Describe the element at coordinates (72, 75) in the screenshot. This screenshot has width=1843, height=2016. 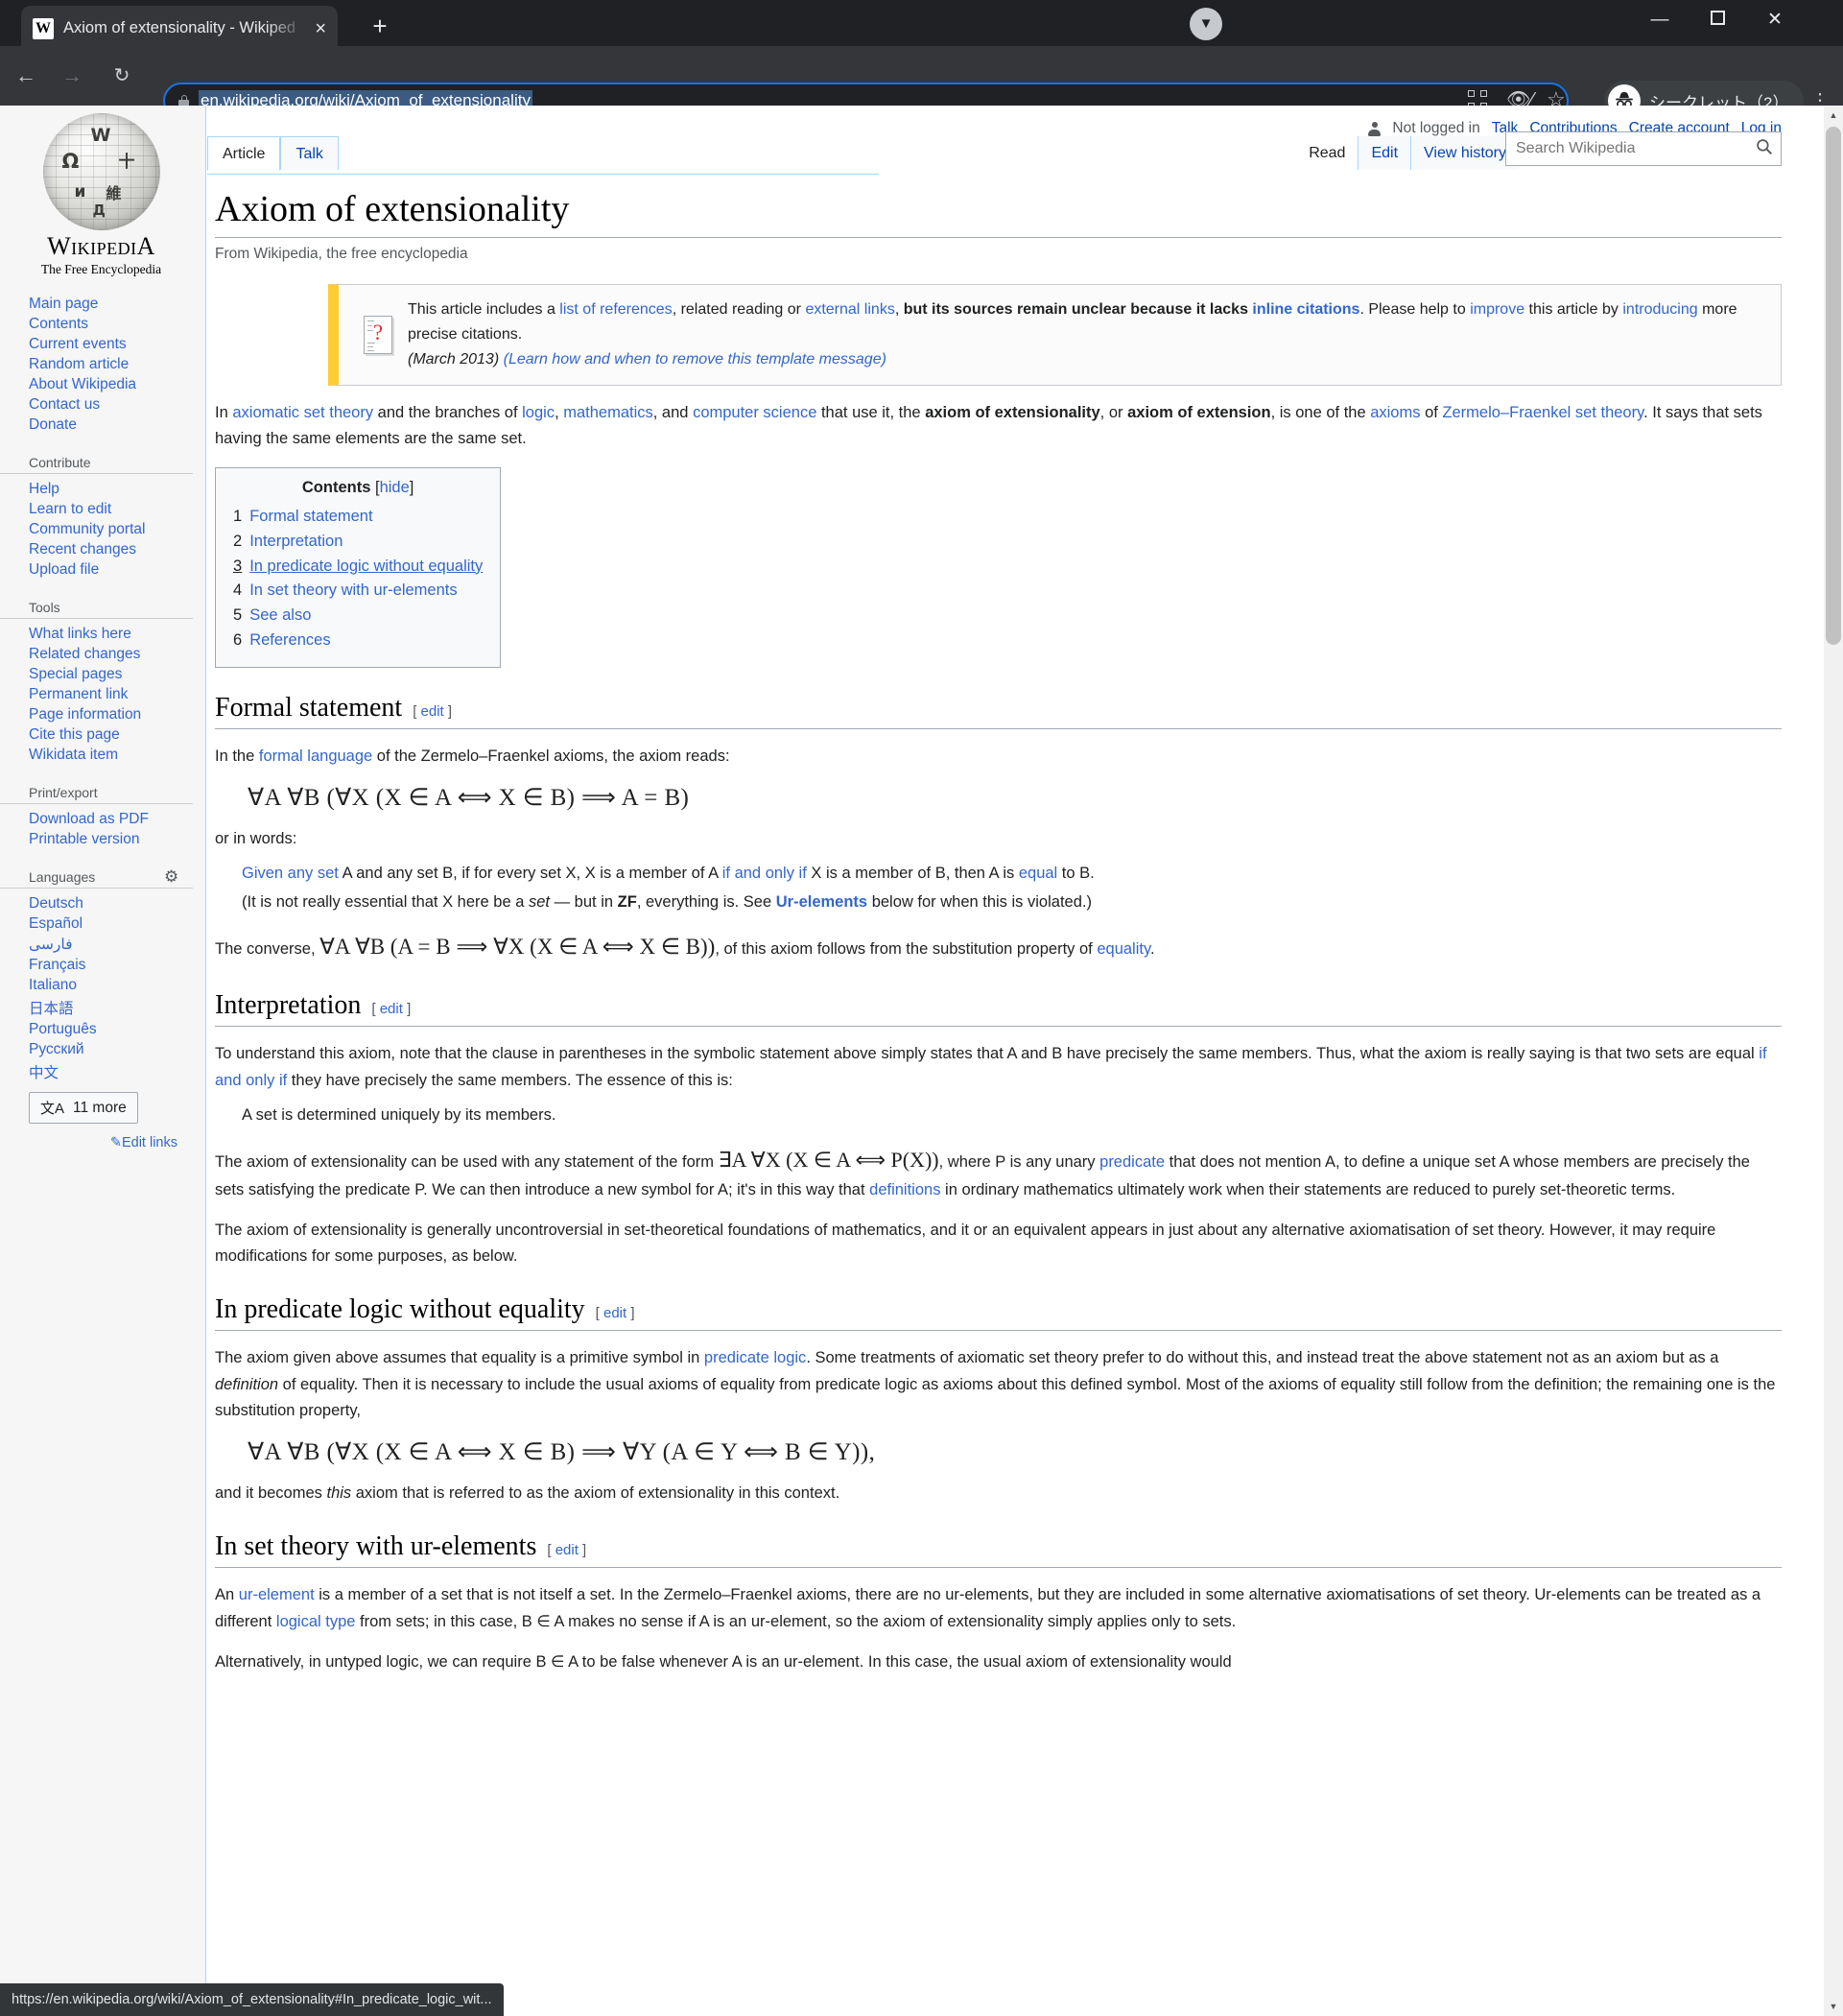
I see `forward-arrow-icon: →` at that location.